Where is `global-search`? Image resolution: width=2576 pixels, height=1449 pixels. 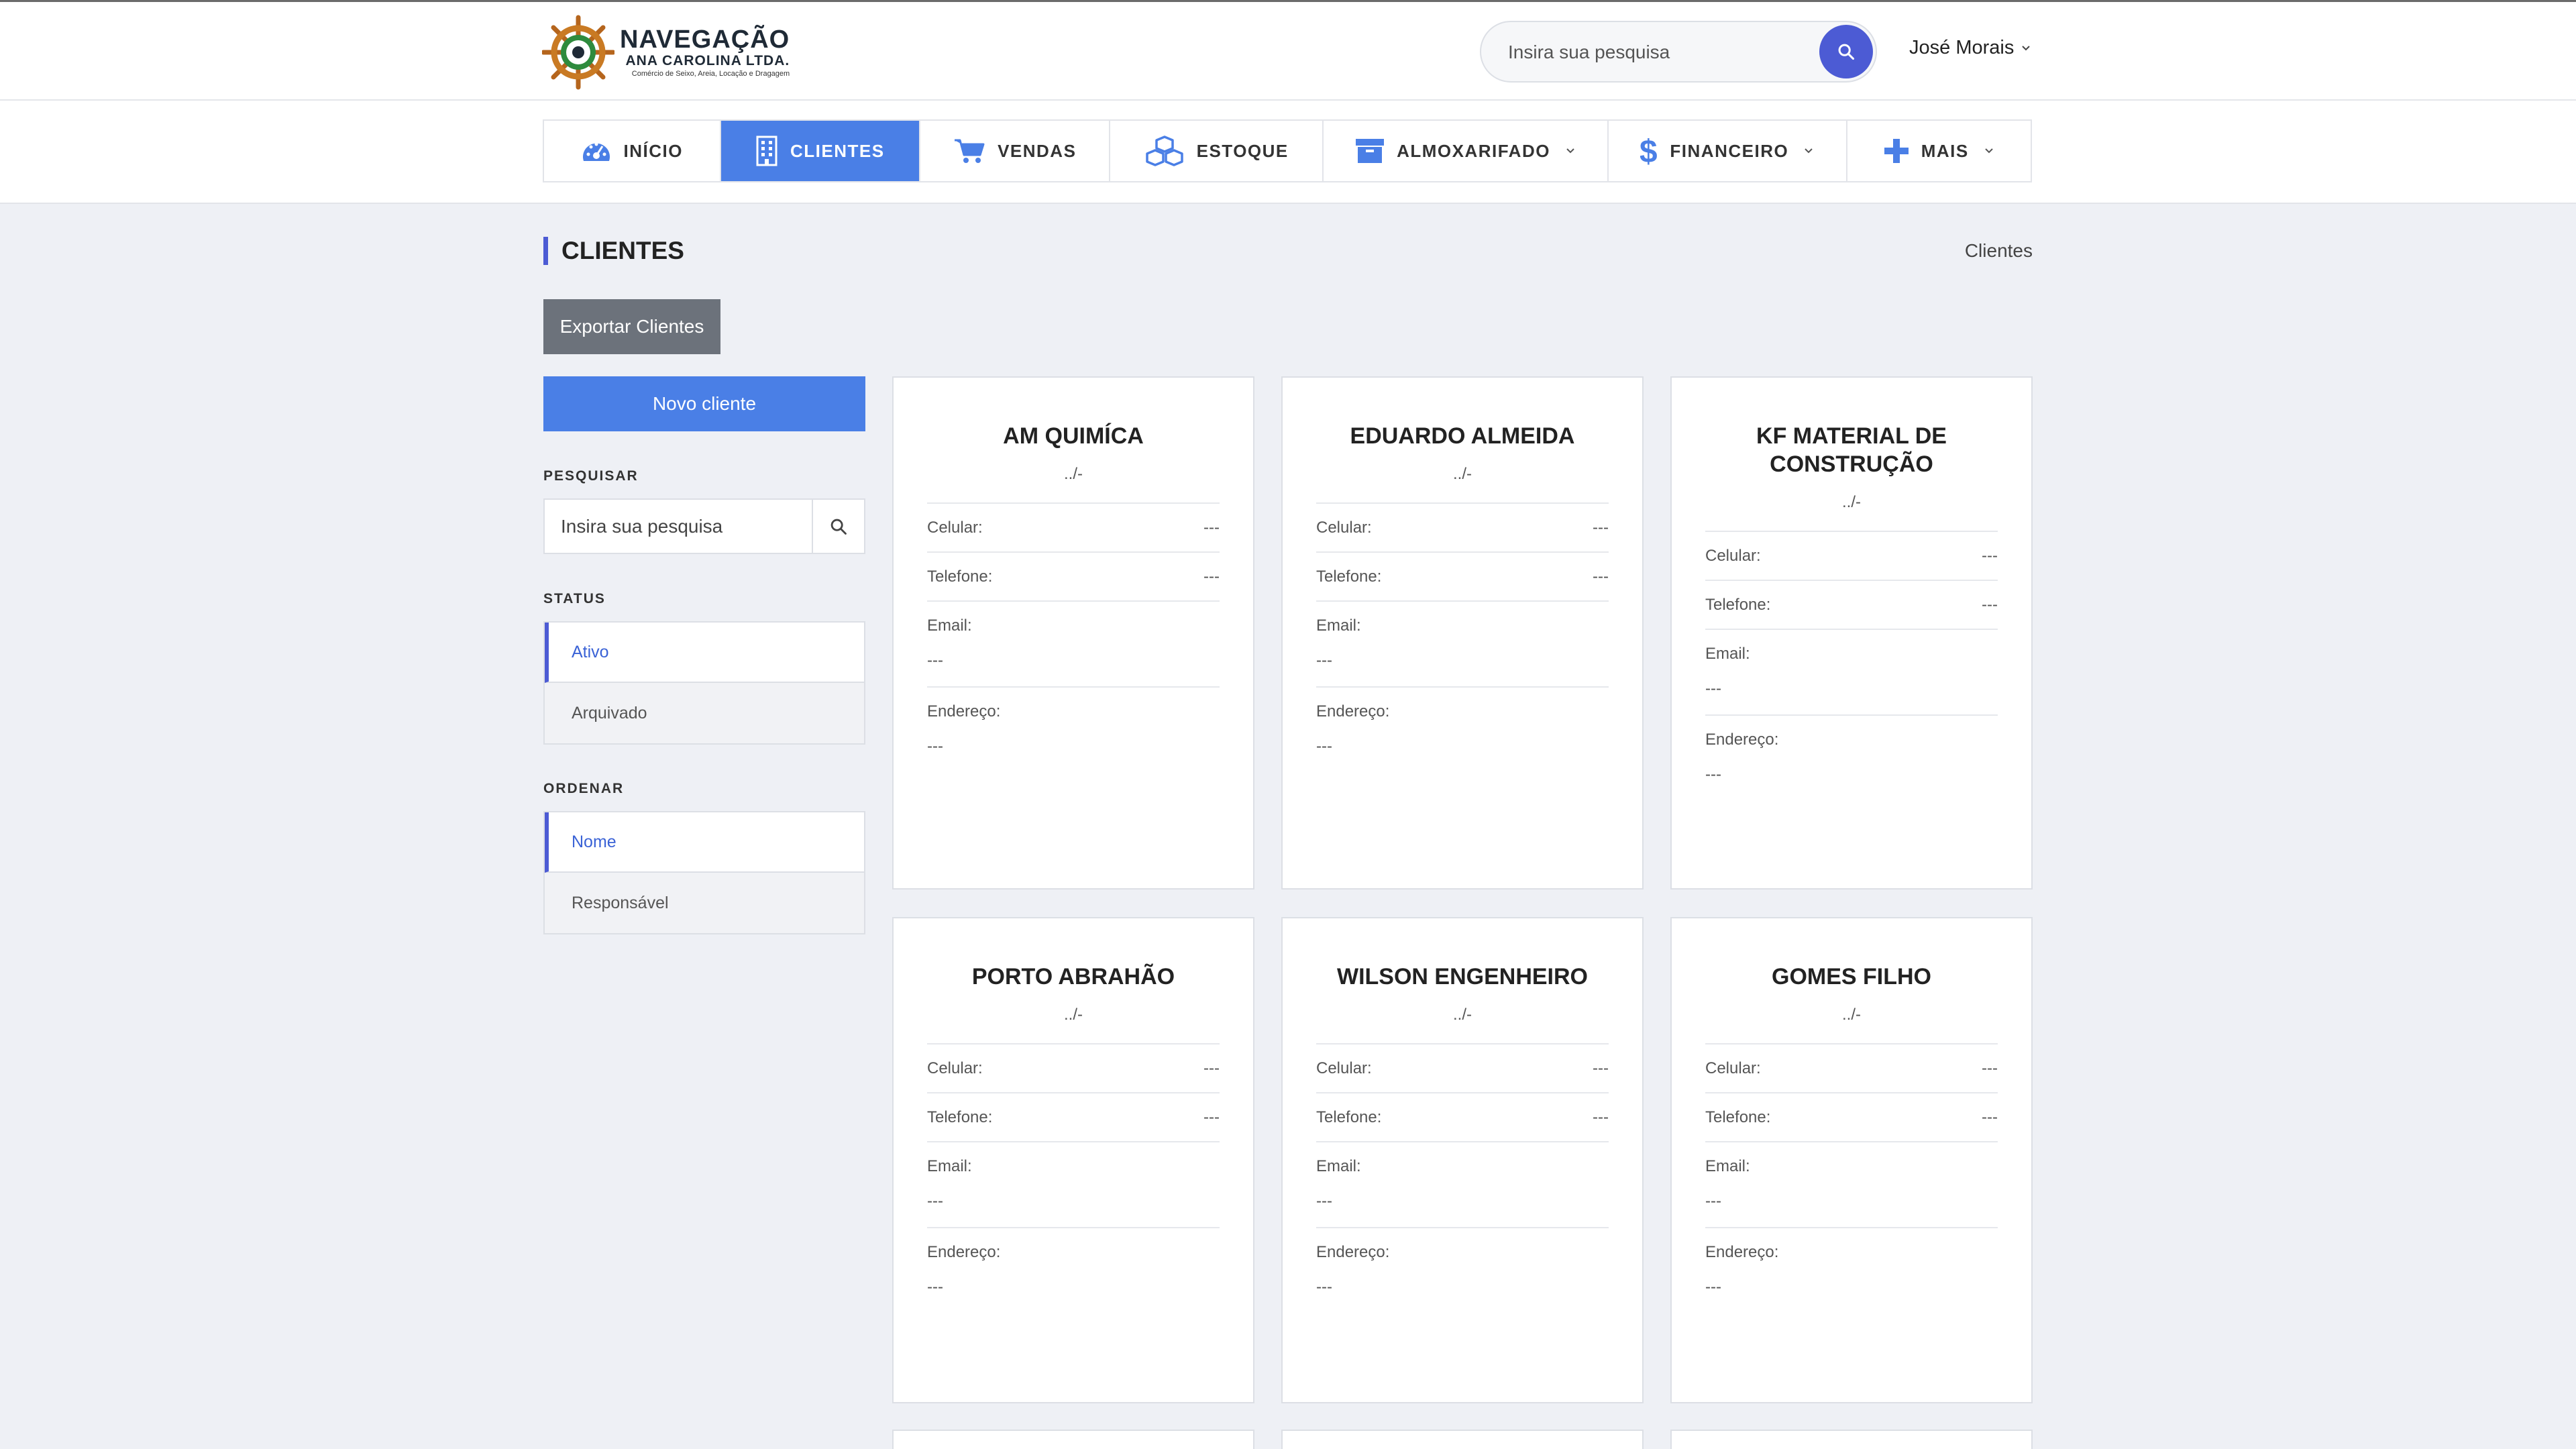
global-search is located at coordinates (1678, 52).